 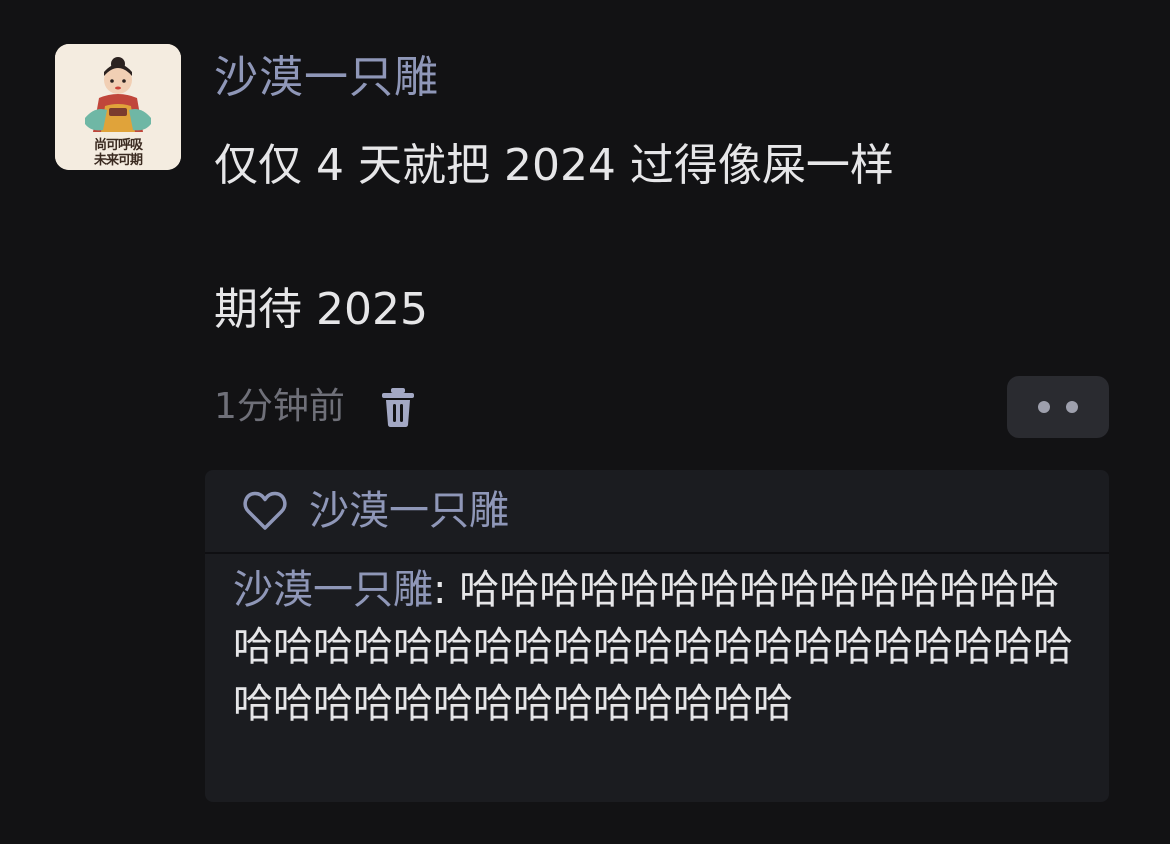 I want to click on post-meta: 1分钟前, so click(x=314, y=407).